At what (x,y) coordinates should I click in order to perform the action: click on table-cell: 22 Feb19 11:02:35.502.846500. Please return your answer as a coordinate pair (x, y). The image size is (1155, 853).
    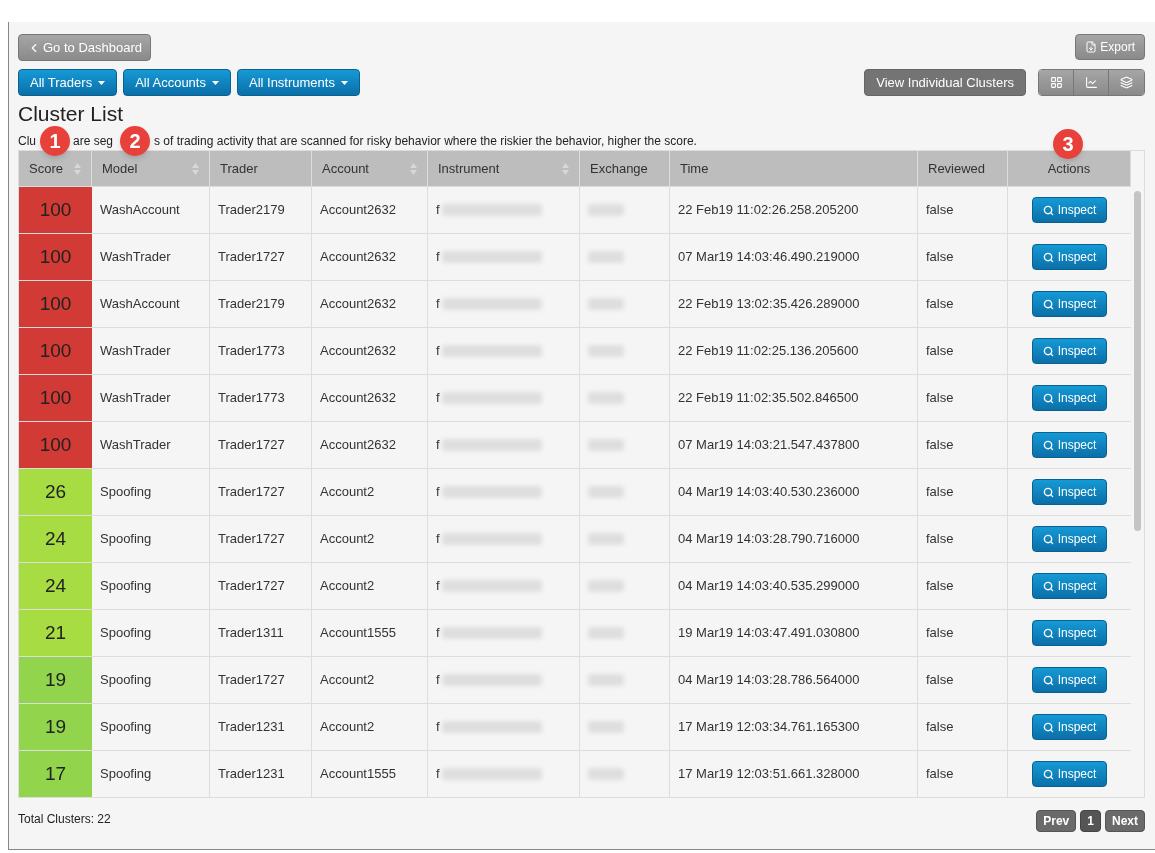
    Looking at the image, I should click on (794, 398).